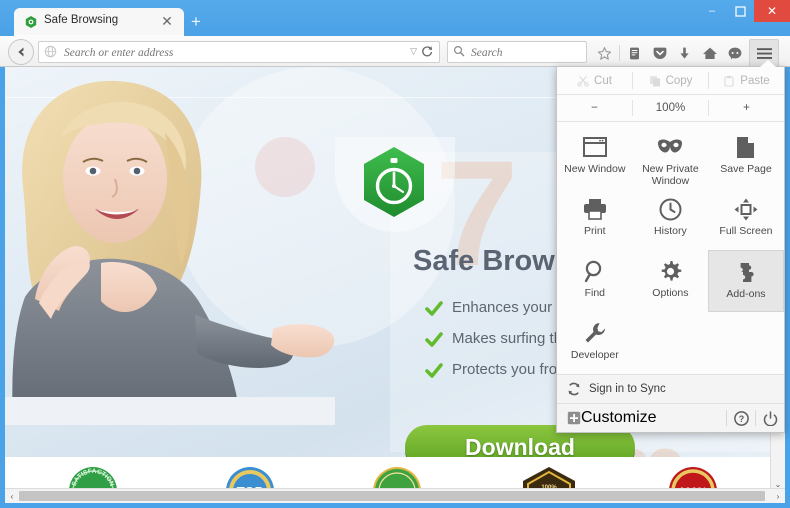 The width and height of the screenshot is (790, 508). I want to click on tab-favicon-icon, so click(31, 22).